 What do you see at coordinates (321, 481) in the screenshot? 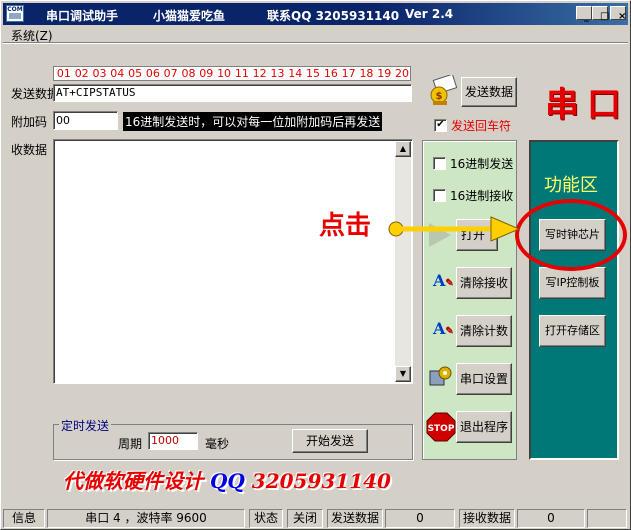
I see `ad-qq-number: 3205931140` at bounding box center [321, 481].